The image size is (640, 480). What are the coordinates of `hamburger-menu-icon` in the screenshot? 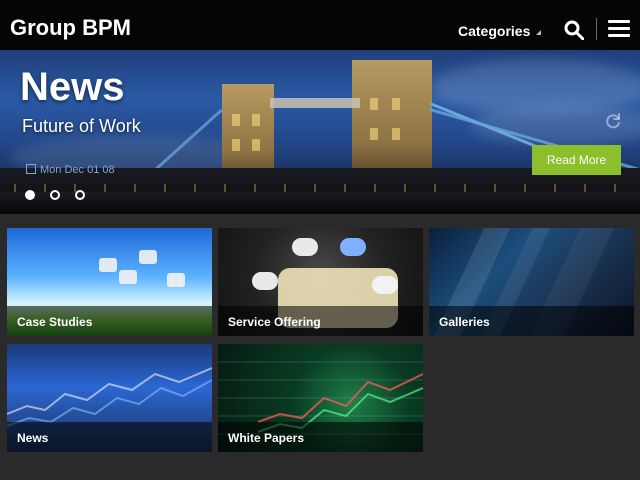 It's located at (619, 29).